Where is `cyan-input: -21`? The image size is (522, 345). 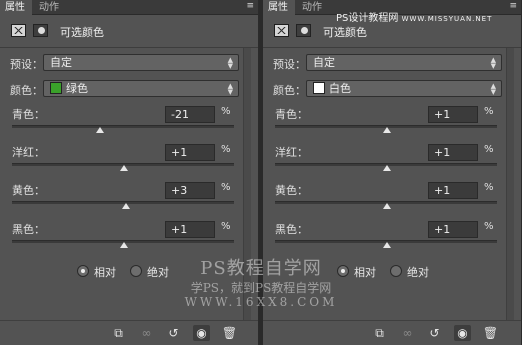 cyan-input: -21 is located at coordinates (190, 114).